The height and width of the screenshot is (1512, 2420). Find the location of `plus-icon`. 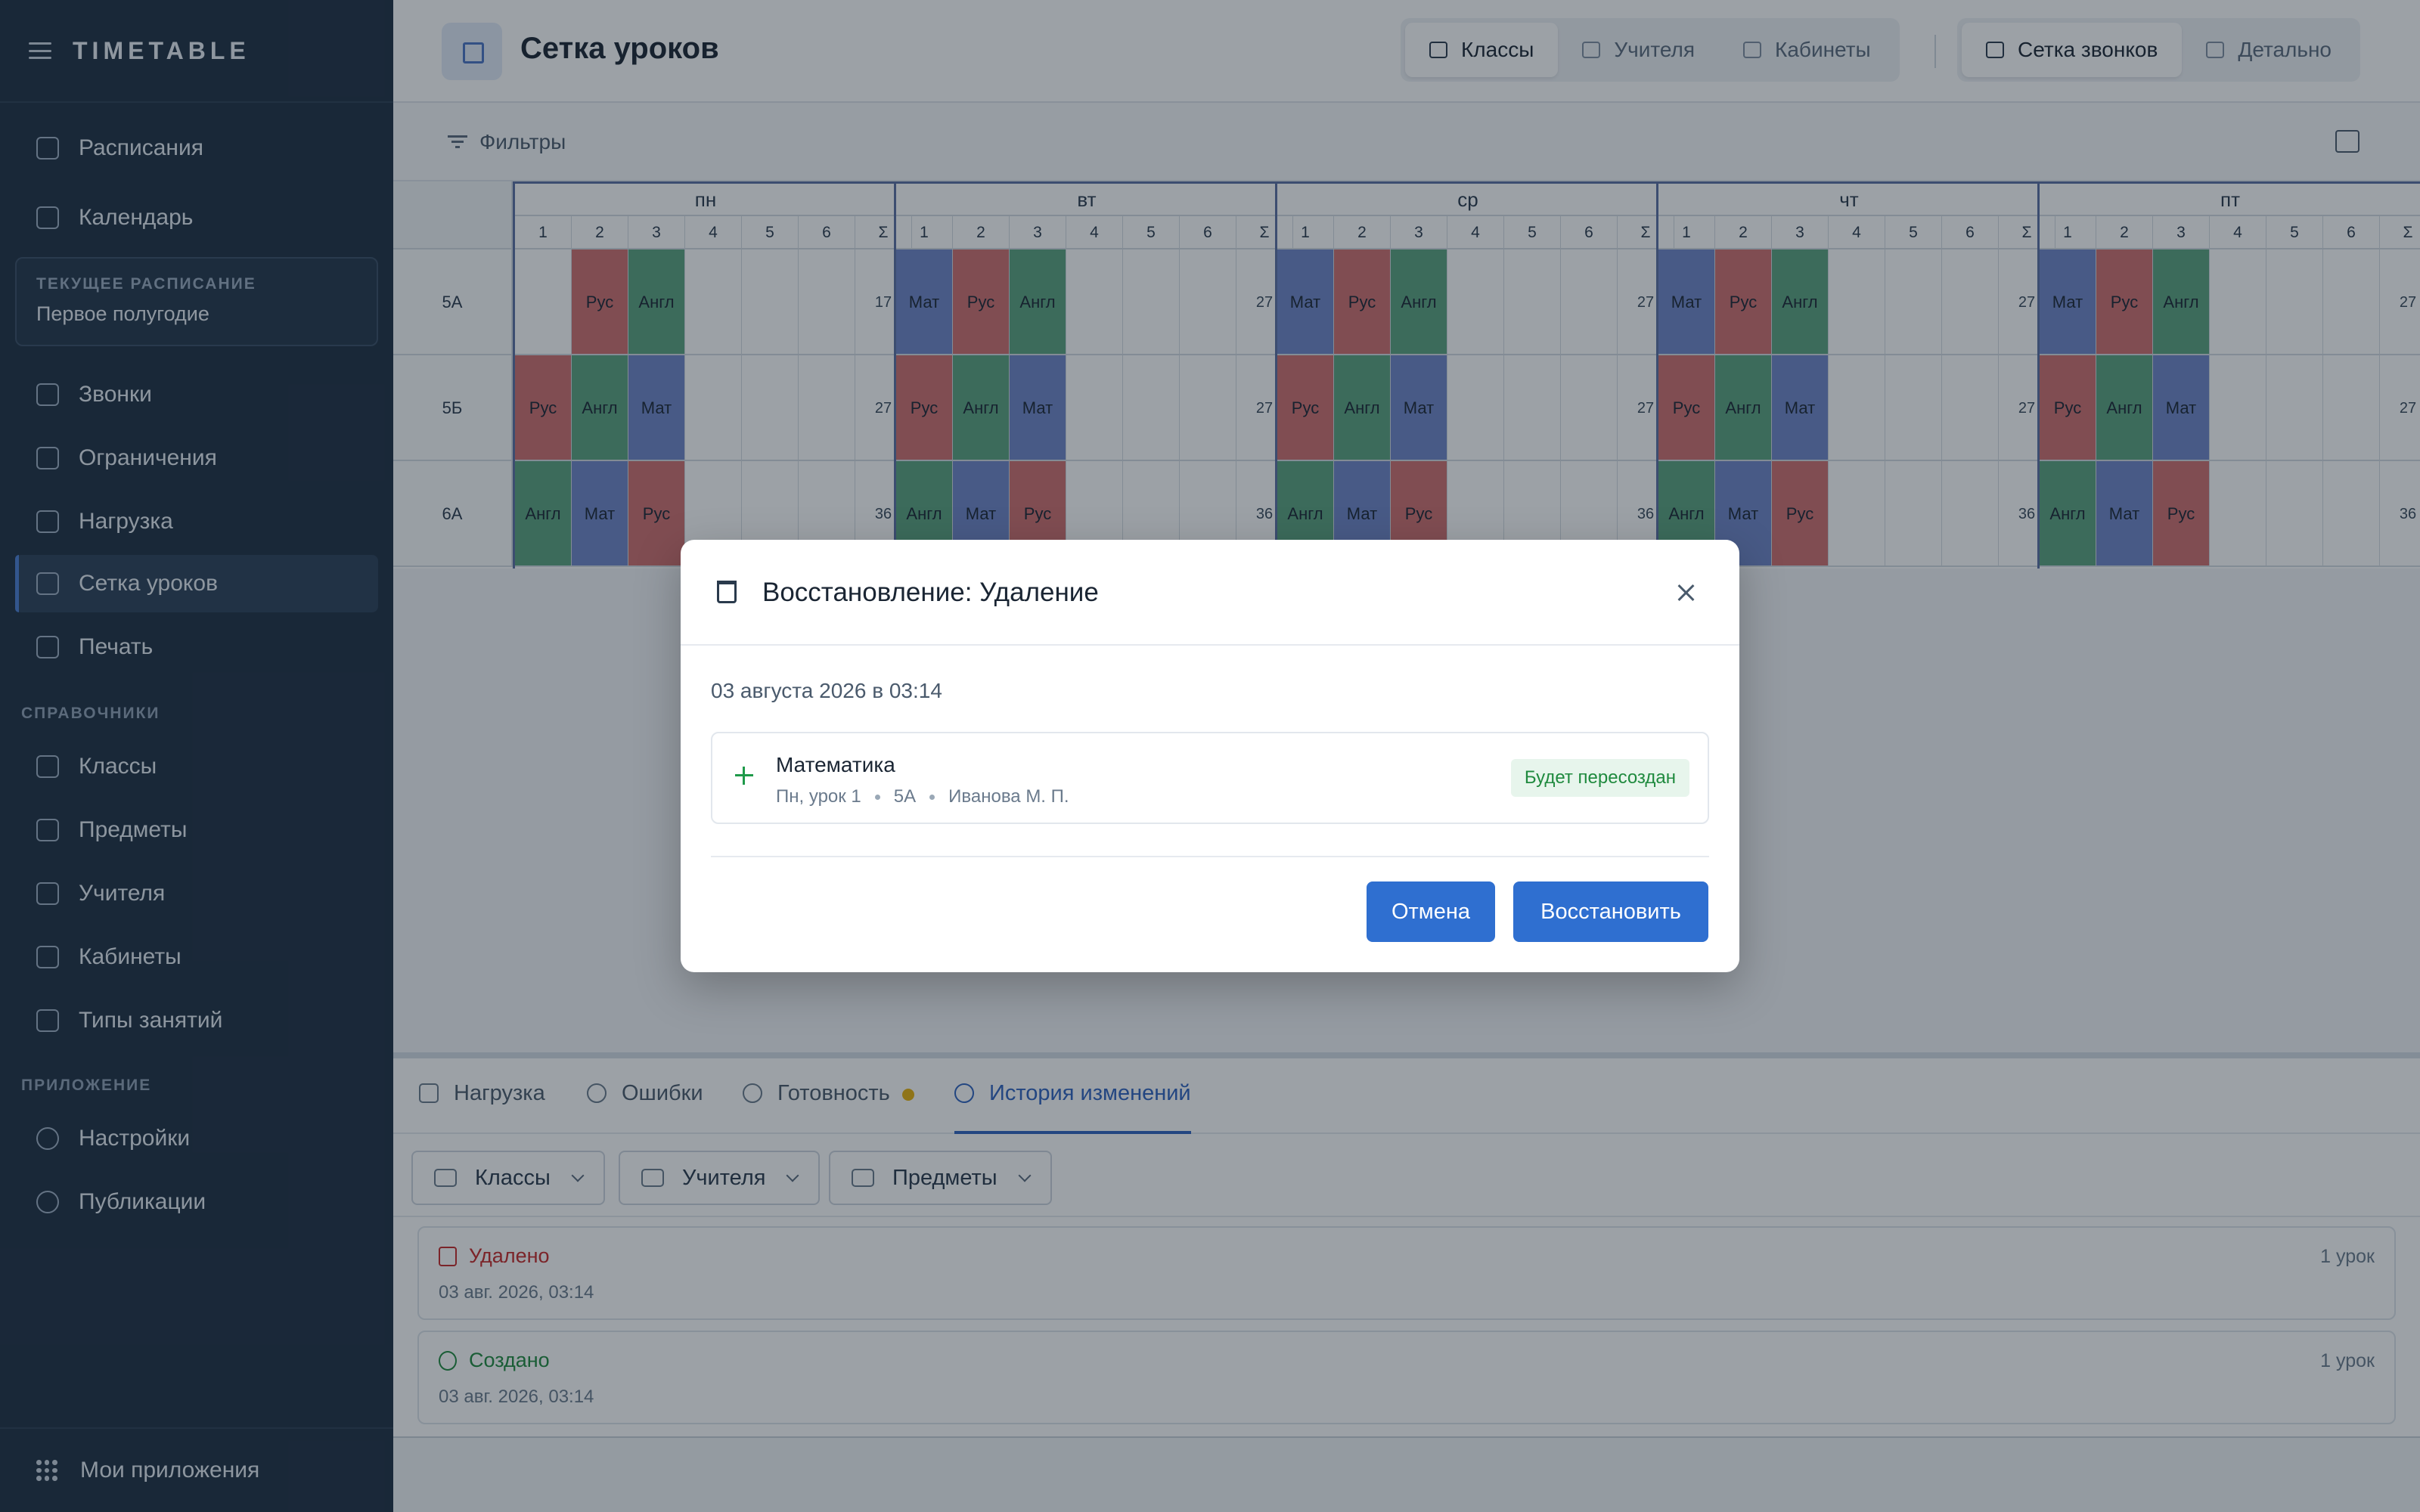

plus-icon is located at coordinates (744, 776).